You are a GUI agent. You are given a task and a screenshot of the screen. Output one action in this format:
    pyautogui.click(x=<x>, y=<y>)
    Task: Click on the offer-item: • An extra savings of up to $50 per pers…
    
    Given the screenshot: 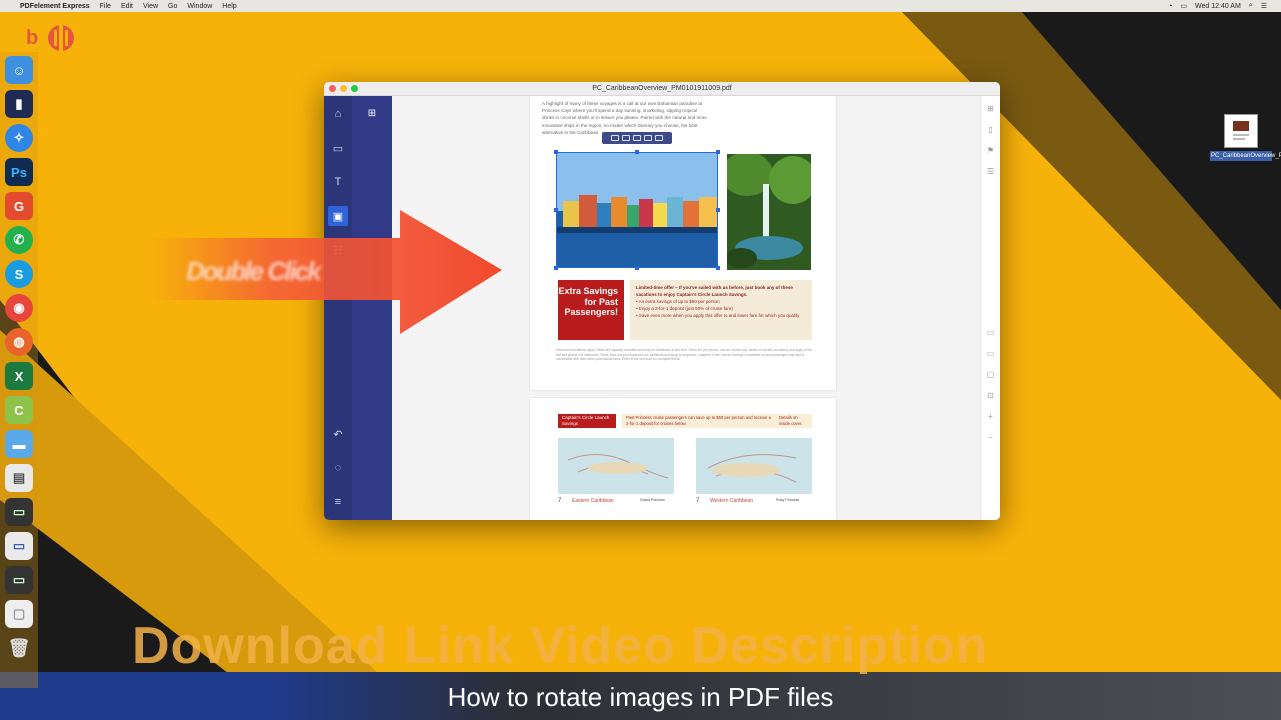 What is the action you would take?
    pyautogui.click(x=678, y=301)
    